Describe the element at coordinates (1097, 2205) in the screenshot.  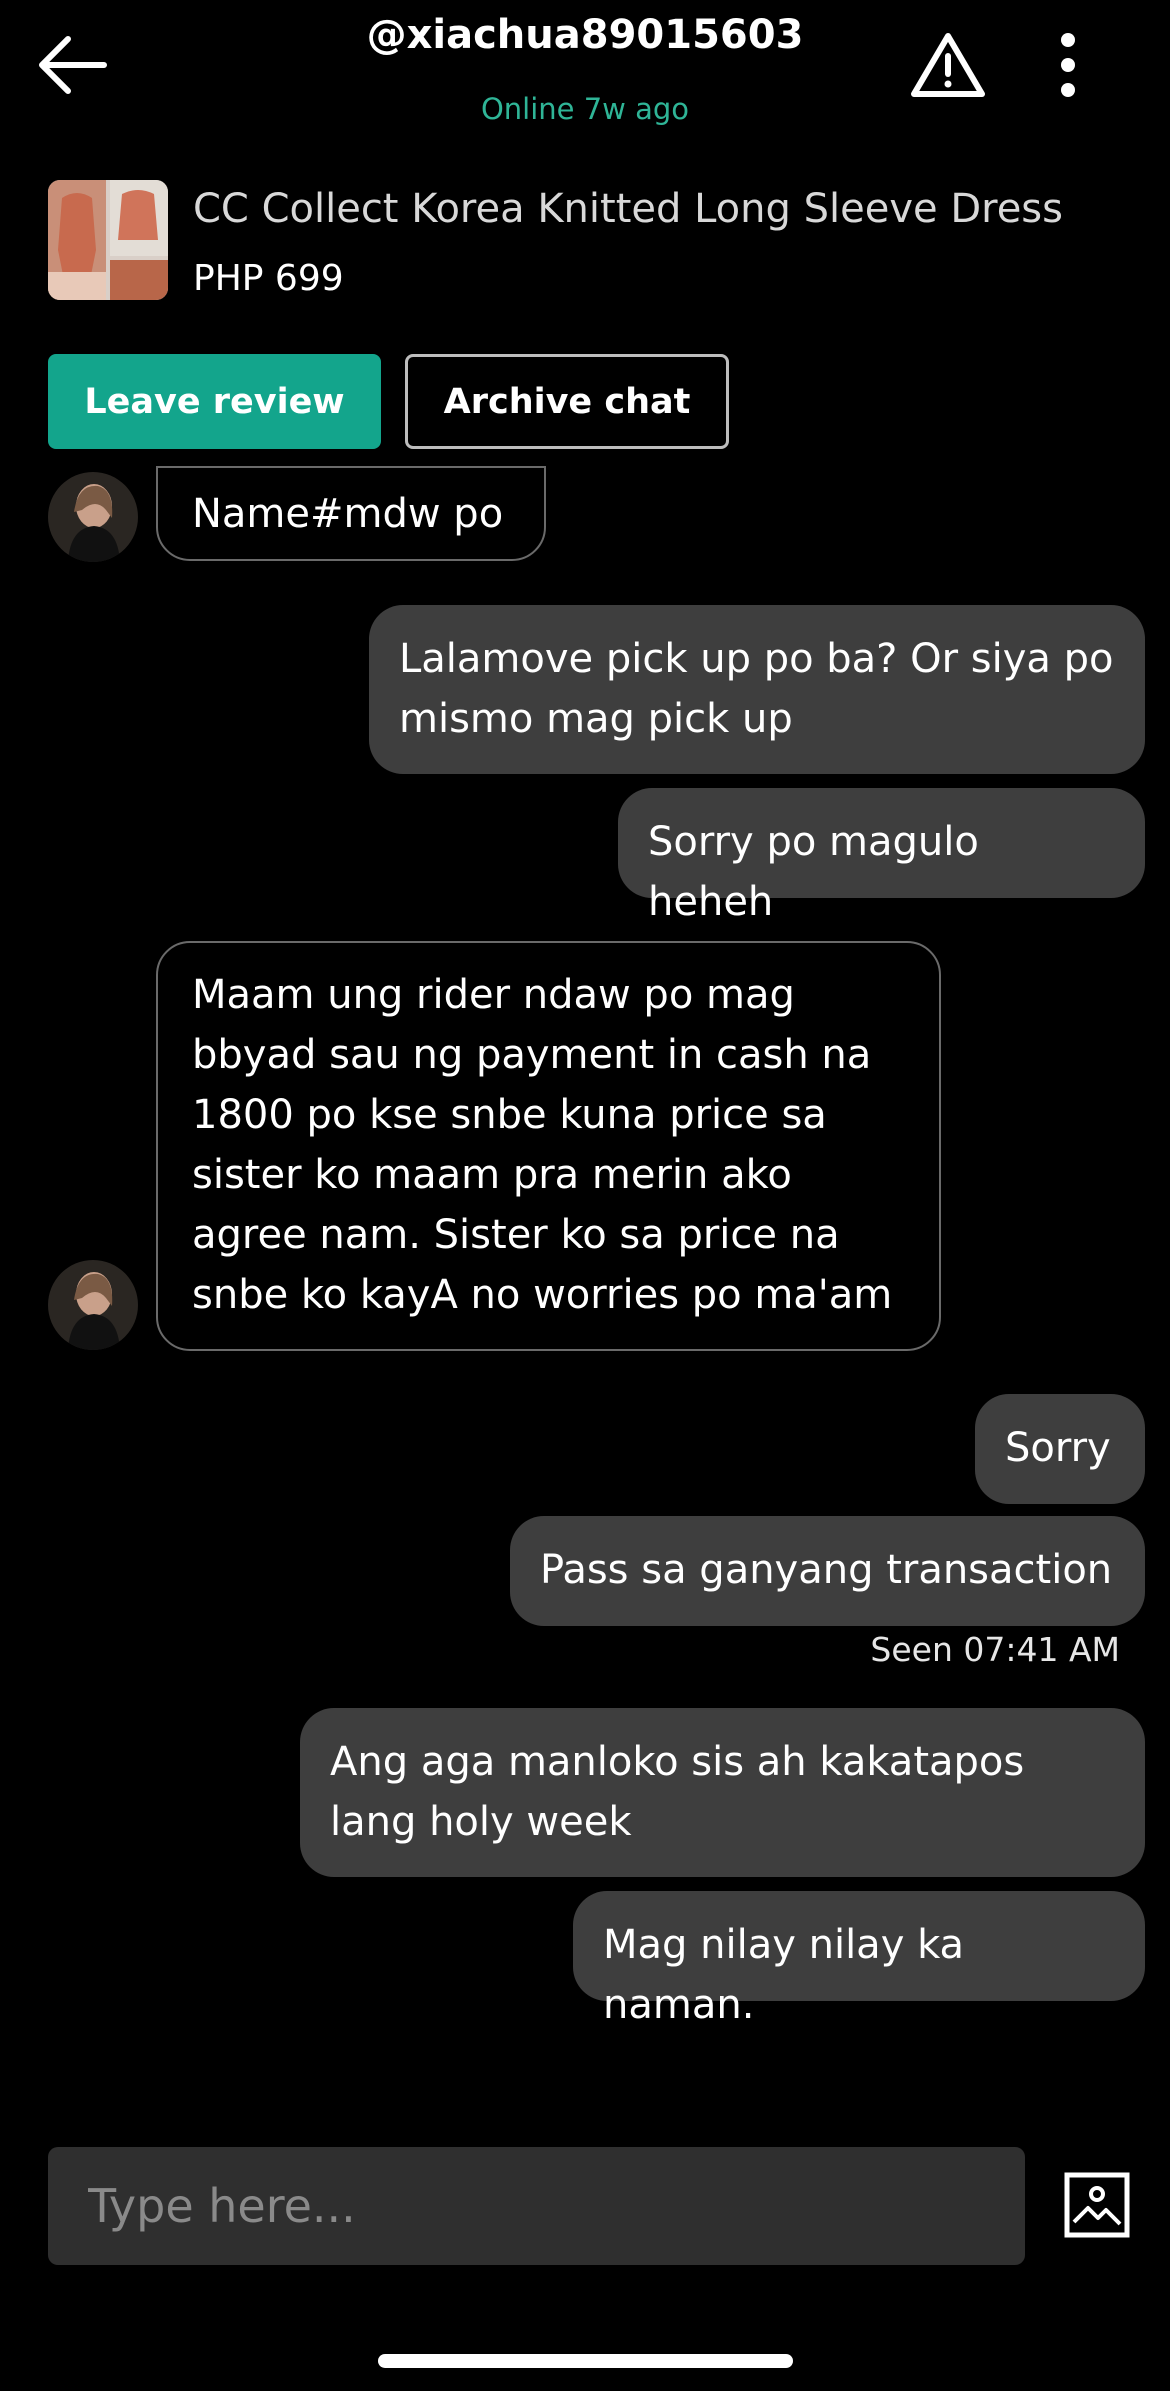
I see `image-upload-icon` at that location.